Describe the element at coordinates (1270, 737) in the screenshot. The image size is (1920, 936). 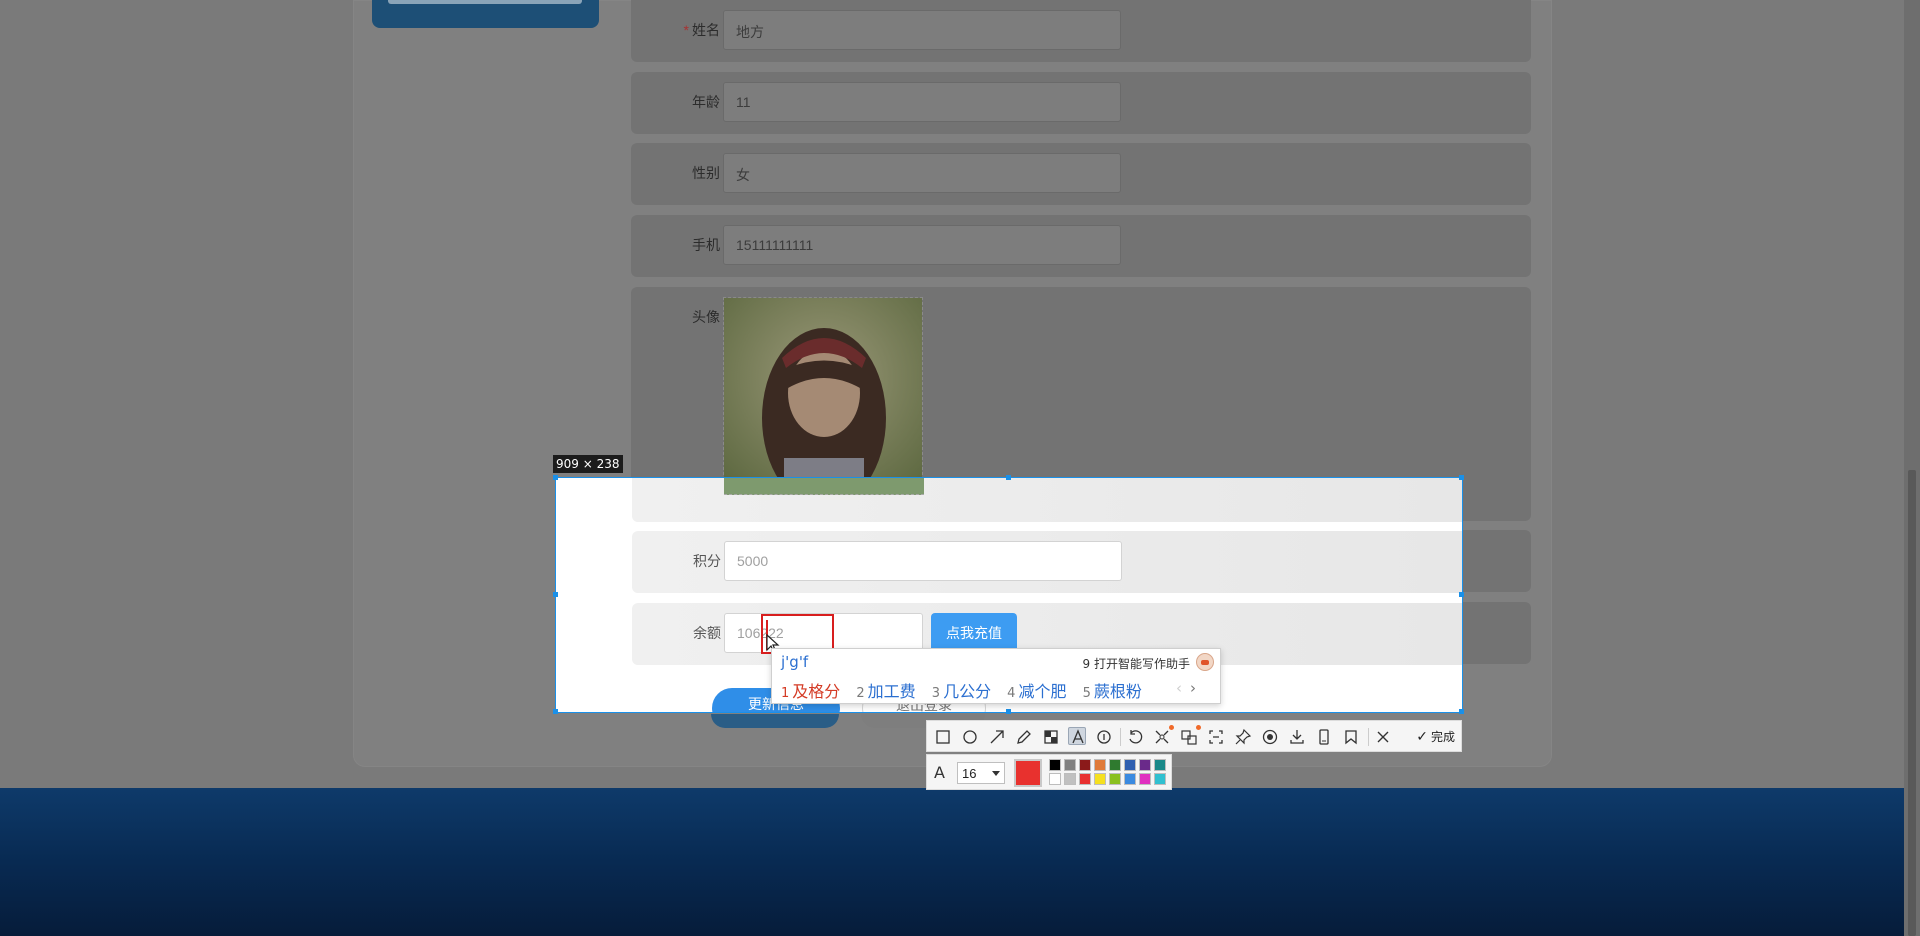
I see `record-icon` at that location.